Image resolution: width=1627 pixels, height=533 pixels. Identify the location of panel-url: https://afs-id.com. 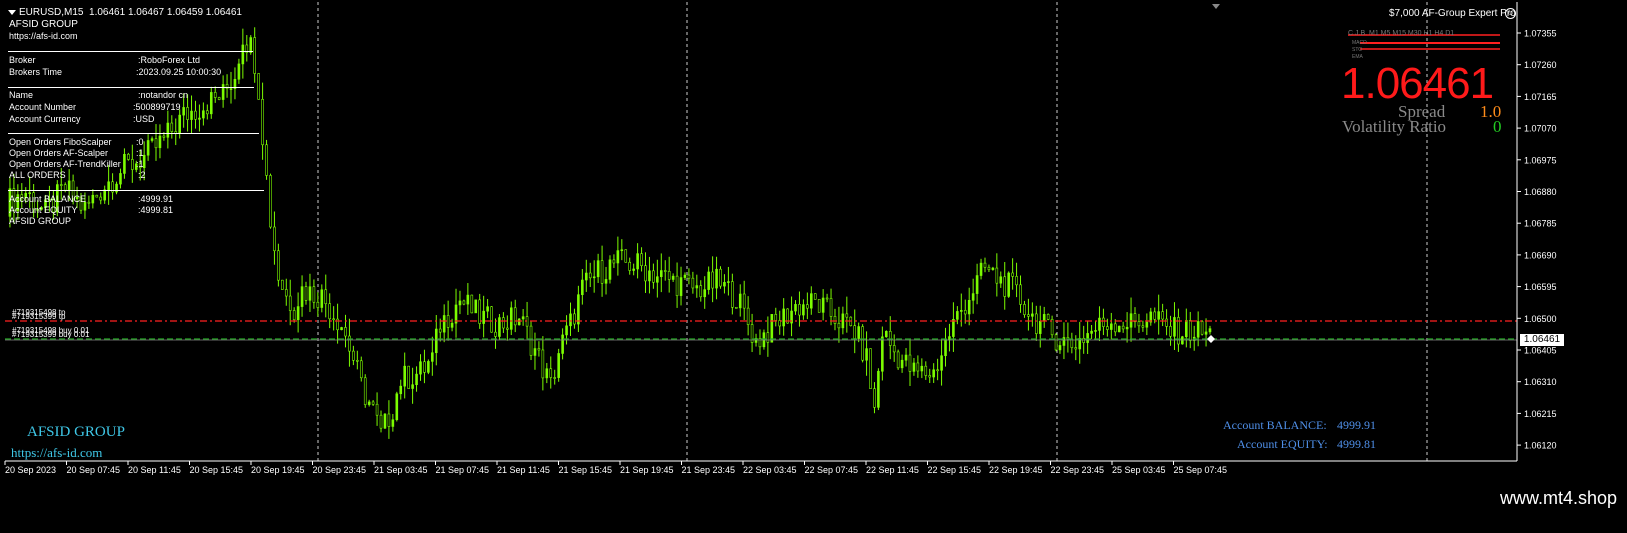
(43, 36).